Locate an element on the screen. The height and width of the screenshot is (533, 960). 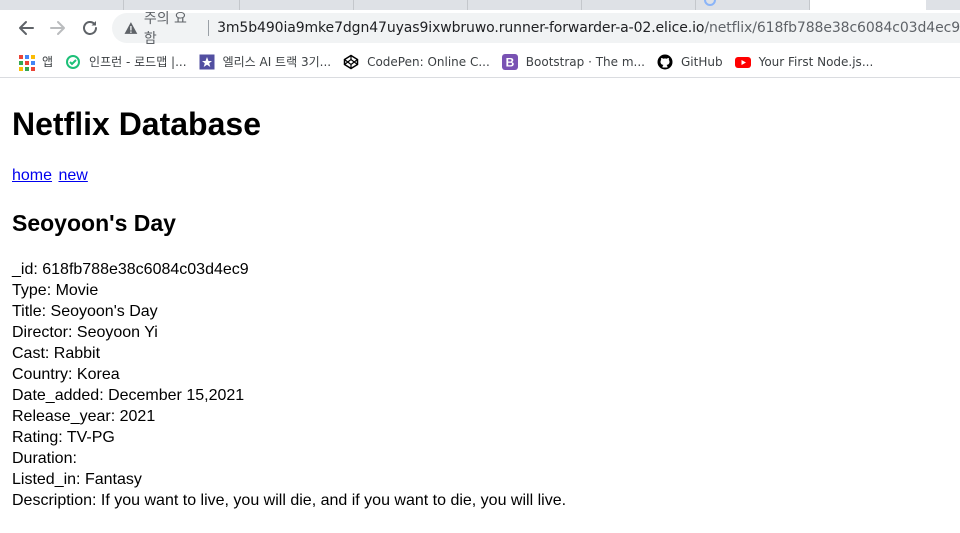
arrow-right-icon is located at coordinates (57, 28).